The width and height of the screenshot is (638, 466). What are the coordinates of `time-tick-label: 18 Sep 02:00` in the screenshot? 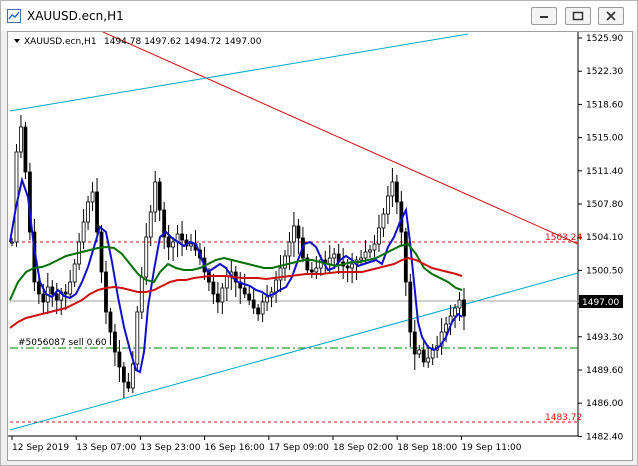 It's located at (363, 448).